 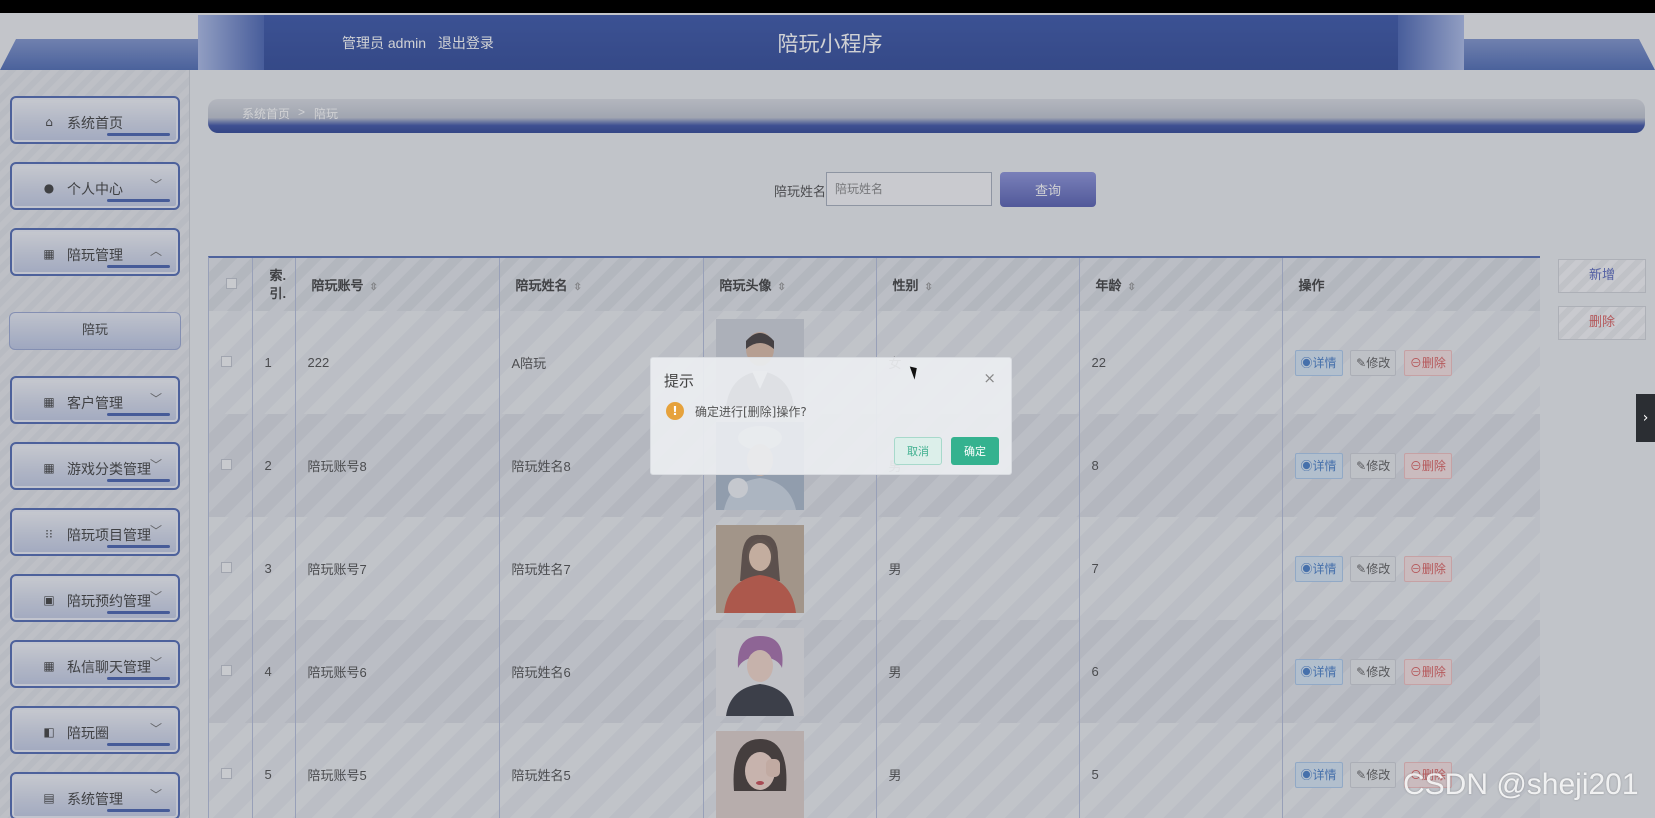 What do you see at coordinates (384, 43) in the screenshot?
I see `admin-label: 管理员 admin` at bounding box center [384, 43].